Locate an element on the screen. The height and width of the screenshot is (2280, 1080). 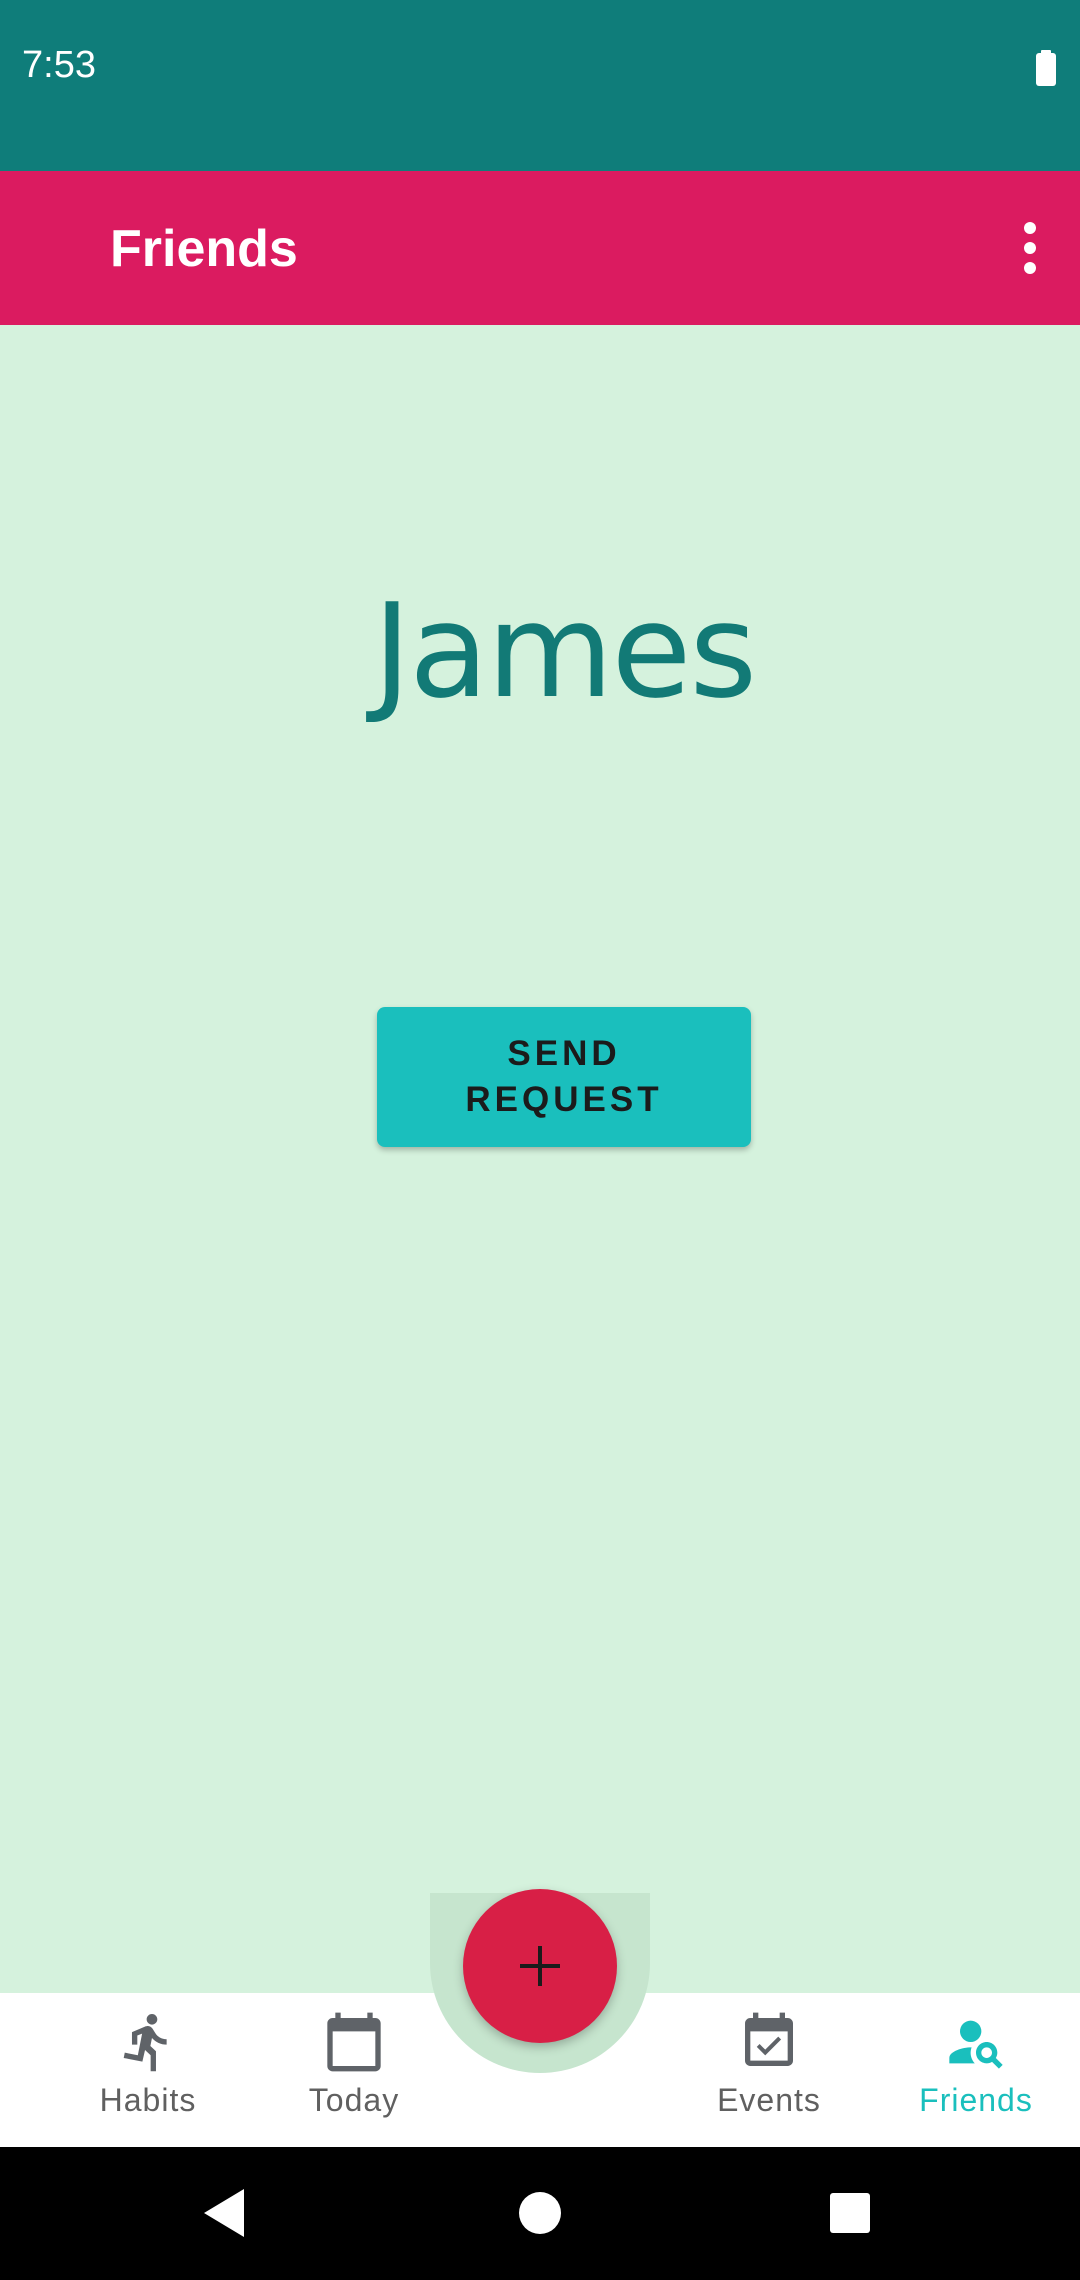
nav-item-events: Events is located at coordinates (769, 2070).